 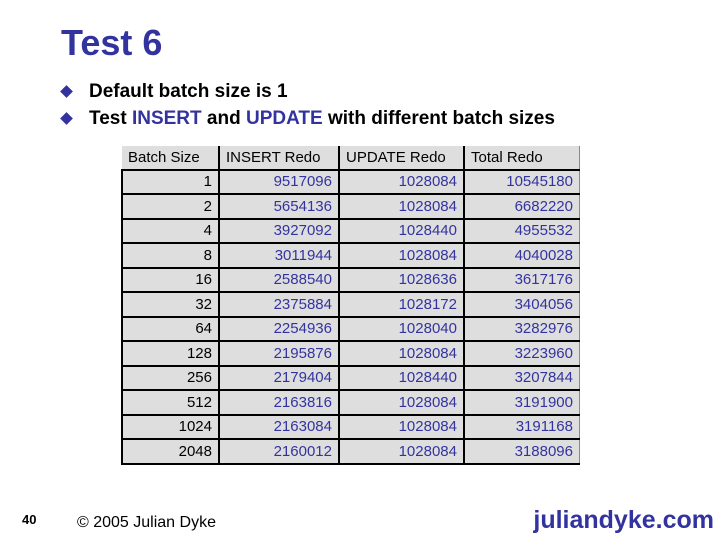 What do you see at coordinates (170, 304) in the screenshot?
I see `cell-batch-size: 32` at bounding box center [170, 304].